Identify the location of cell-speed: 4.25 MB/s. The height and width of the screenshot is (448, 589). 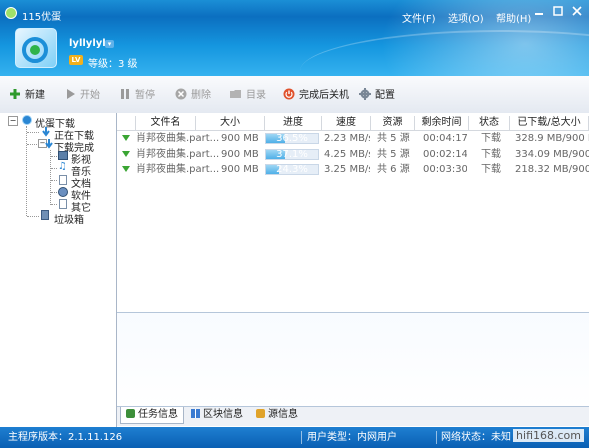
(347, 154).